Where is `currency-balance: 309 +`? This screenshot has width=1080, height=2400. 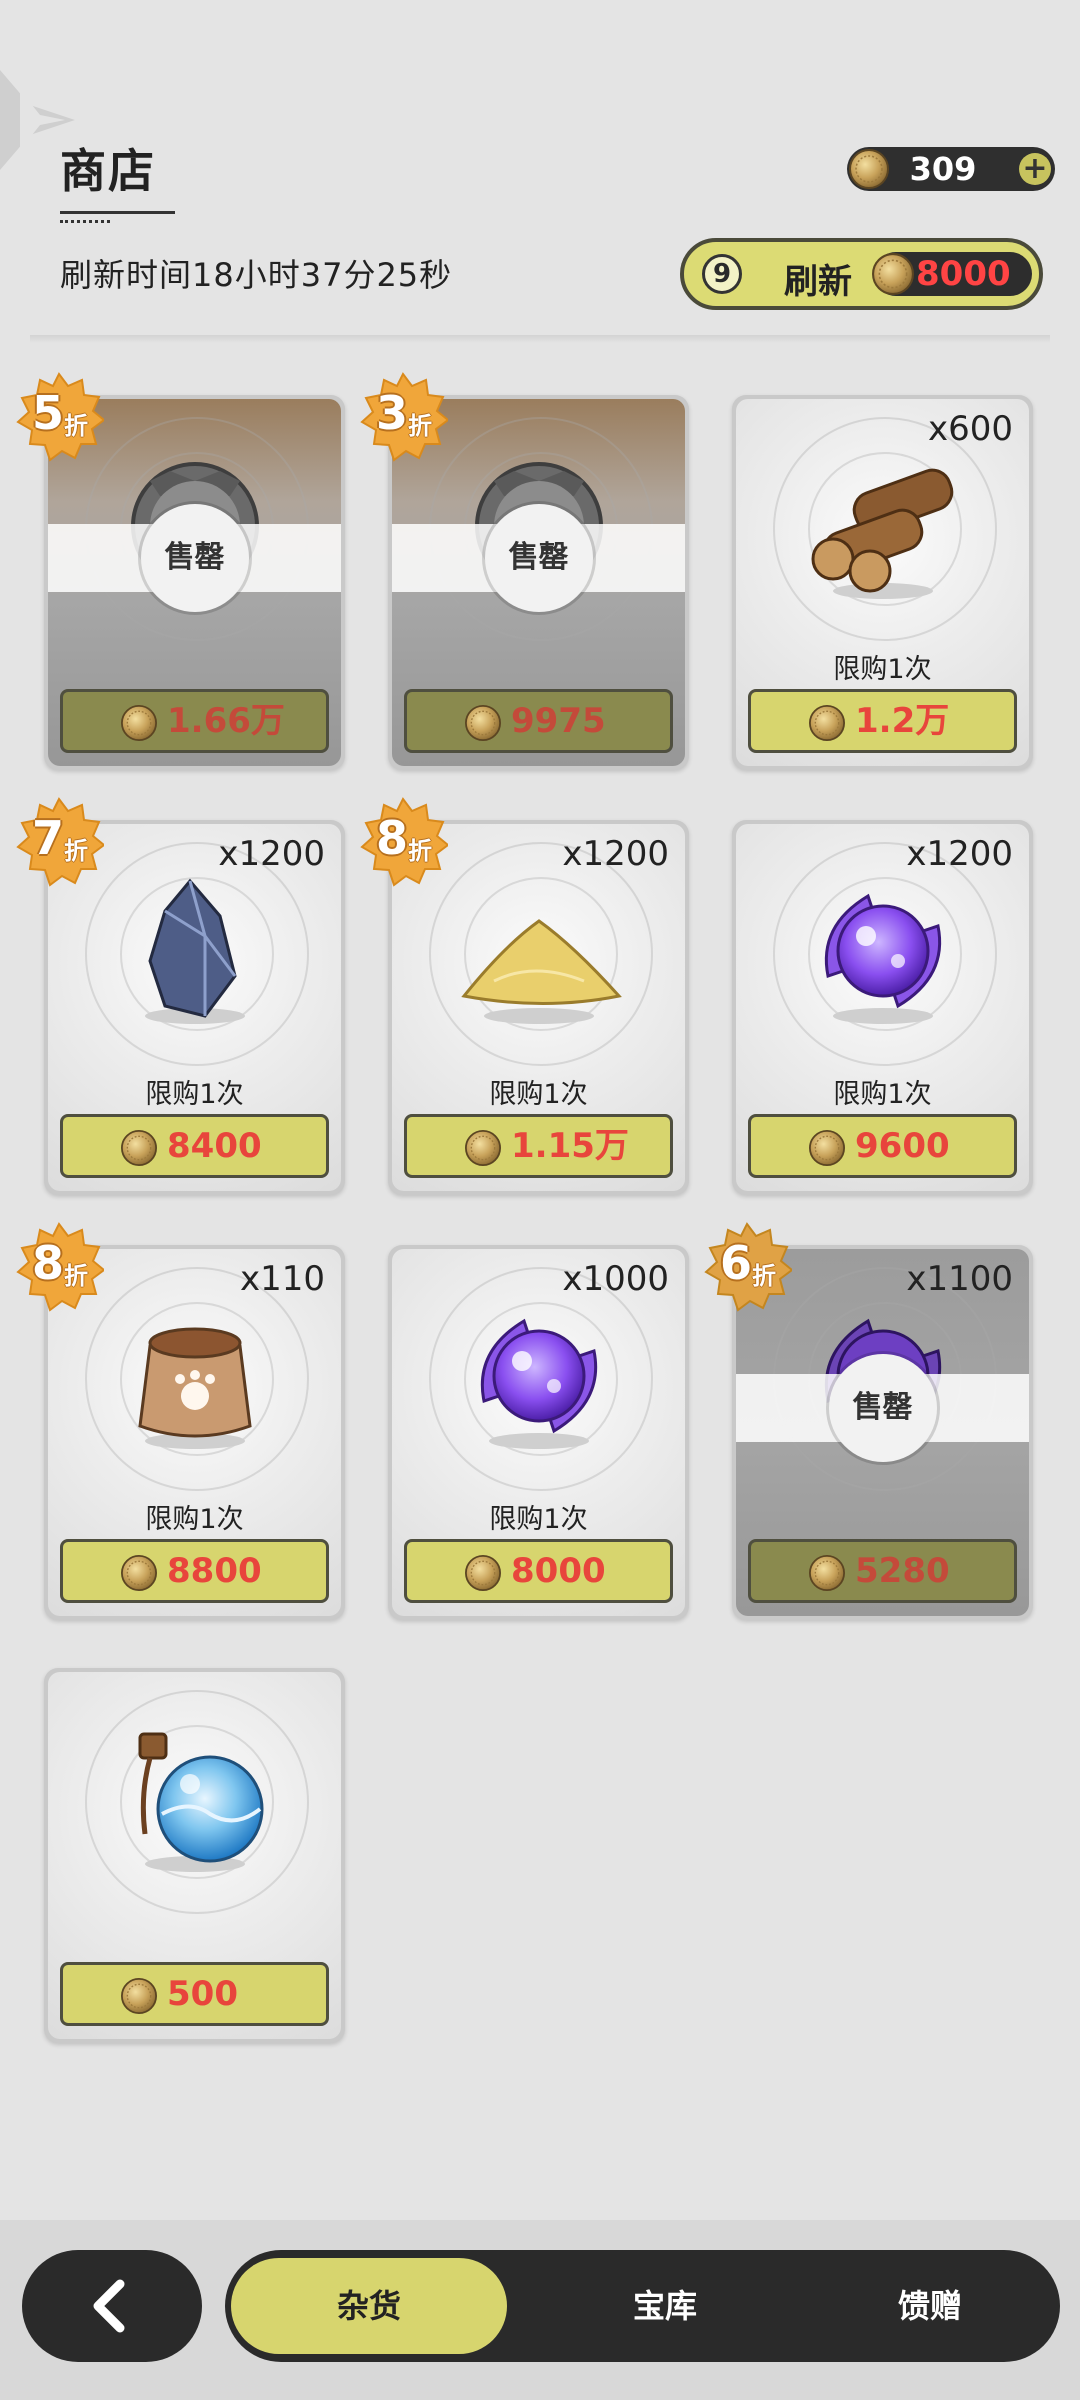
currency-balance: 309 + is located at coordinates (951, 169).